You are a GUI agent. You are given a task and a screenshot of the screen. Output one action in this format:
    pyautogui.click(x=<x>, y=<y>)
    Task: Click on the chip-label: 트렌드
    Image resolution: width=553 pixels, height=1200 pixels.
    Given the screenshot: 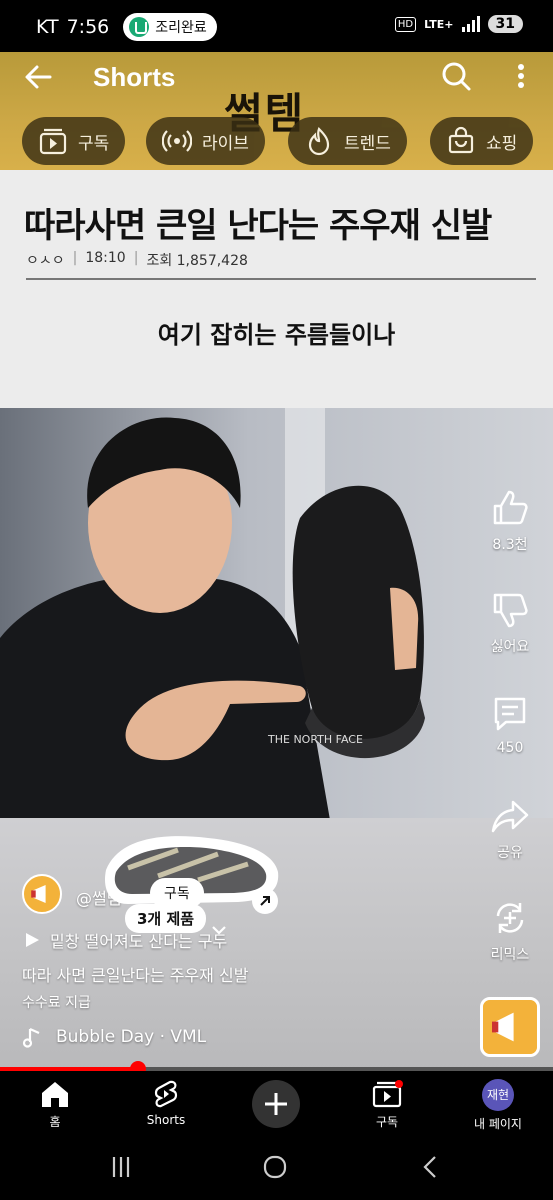 What is the action you would take?
    pyautogui.click(x=367, y=143)
    